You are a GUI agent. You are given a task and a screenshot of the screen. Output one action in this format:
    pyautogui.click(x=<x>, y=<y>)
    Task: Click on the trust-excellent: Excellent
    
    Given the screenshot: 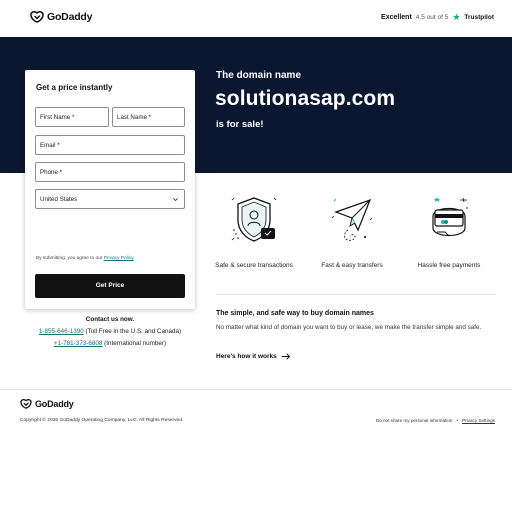 What is the action you would take?
    pyautogui.click(x=396, y=17)
    